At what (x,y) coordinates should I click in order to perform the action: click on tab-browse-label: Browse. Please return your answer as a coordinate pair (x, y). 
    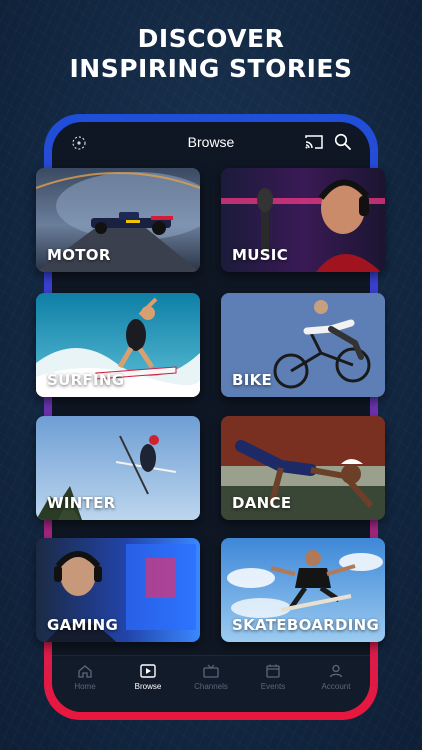
    Looking at the image, I should click on (148, 686).